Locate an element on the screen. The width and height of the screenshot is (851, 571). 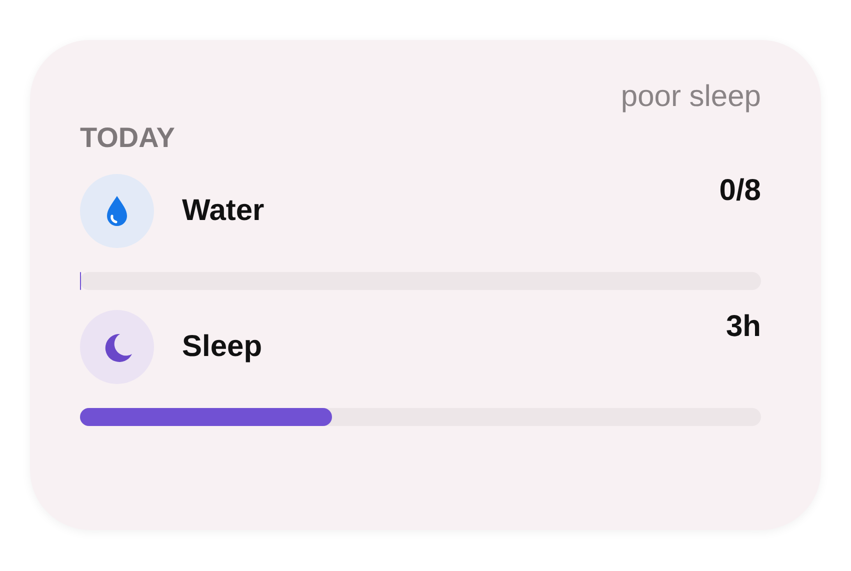
status-text: poor sleep is located at coordinates (690, 97).